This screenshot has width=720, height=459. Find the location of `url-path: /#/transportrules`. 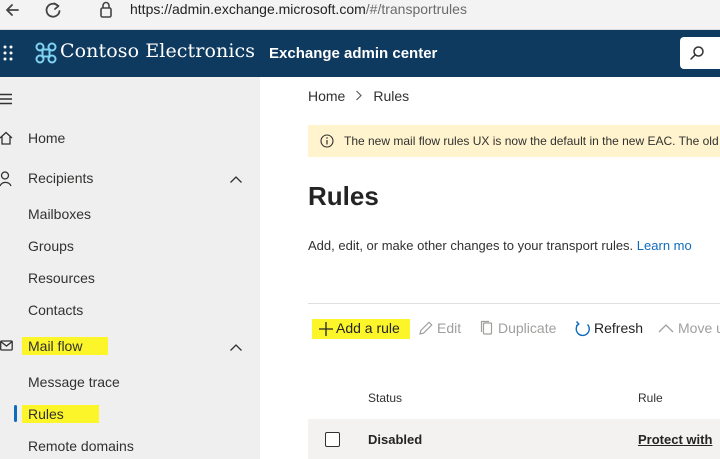

url-path: /#/transportrules is located at coordinates (416, 9).